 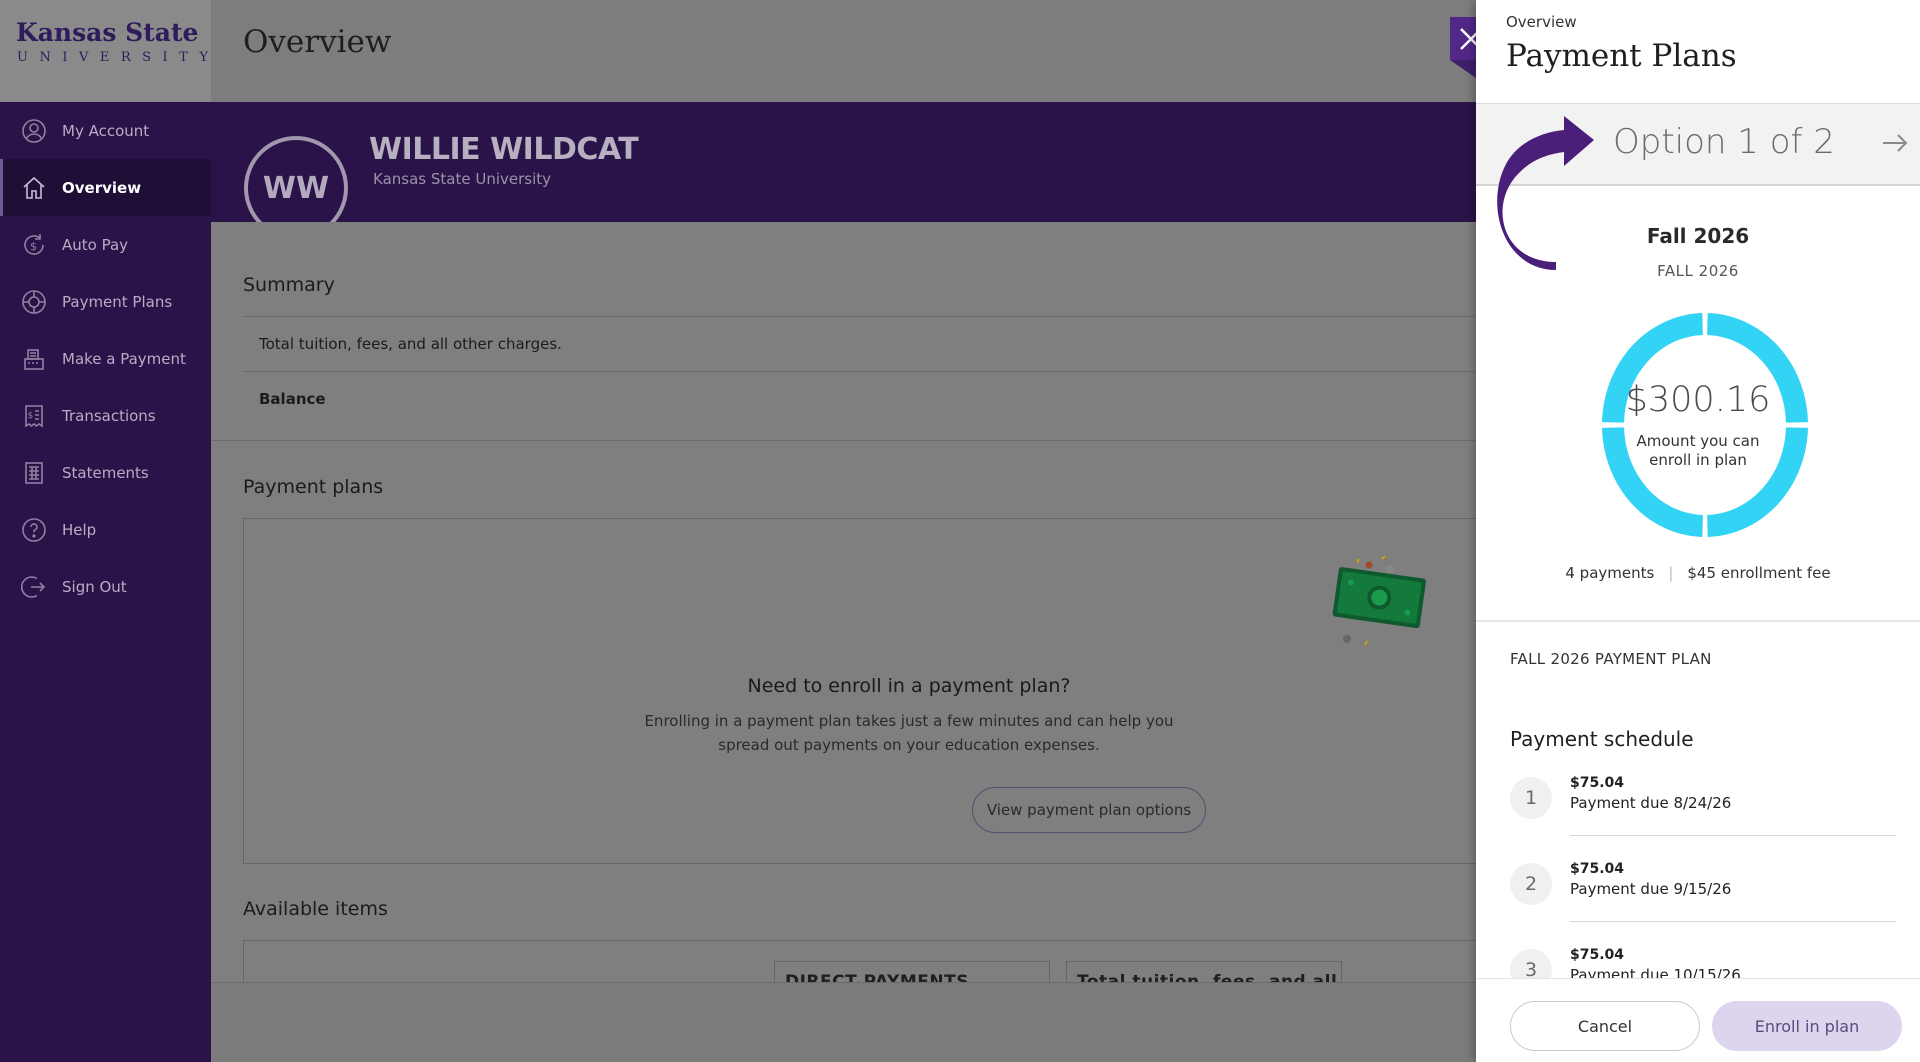 What do you see at coordinates (1698, 441) in the screenshot?
I see `caption-line: Amount you can` at bounding box center [1698, 441].